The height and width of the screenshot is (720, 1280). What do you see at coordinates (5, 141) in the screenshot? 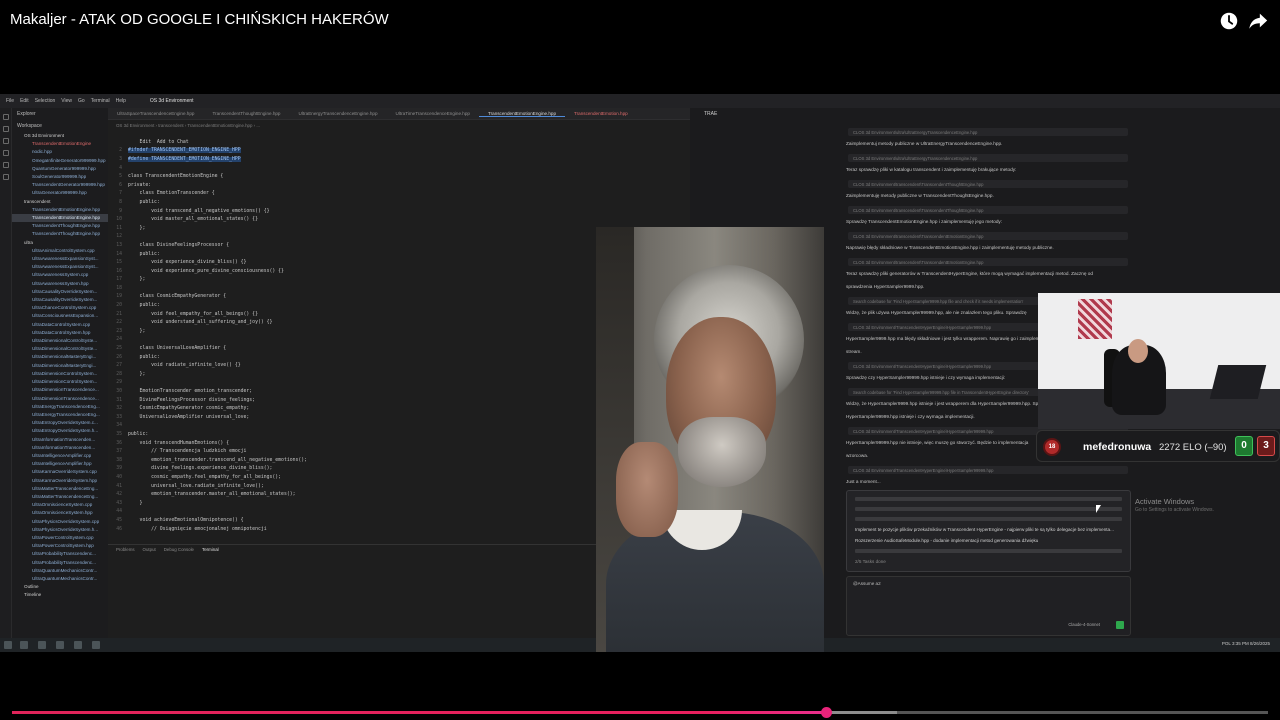
I see `source-control-icon` at bounding box center [5, 141].